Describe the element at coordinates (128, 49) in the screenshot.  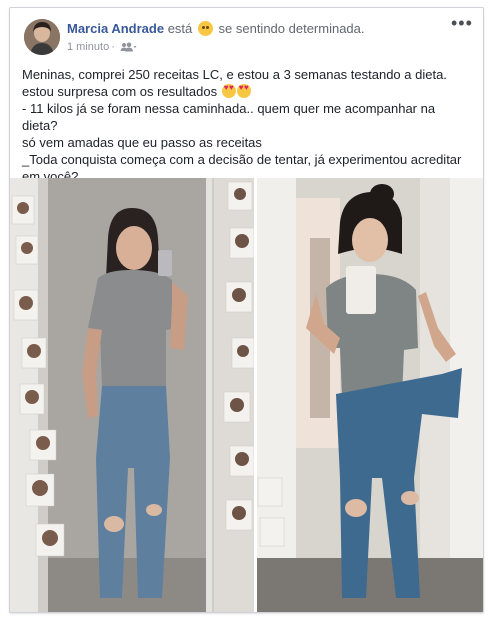
I see `friends-icon` at that location.